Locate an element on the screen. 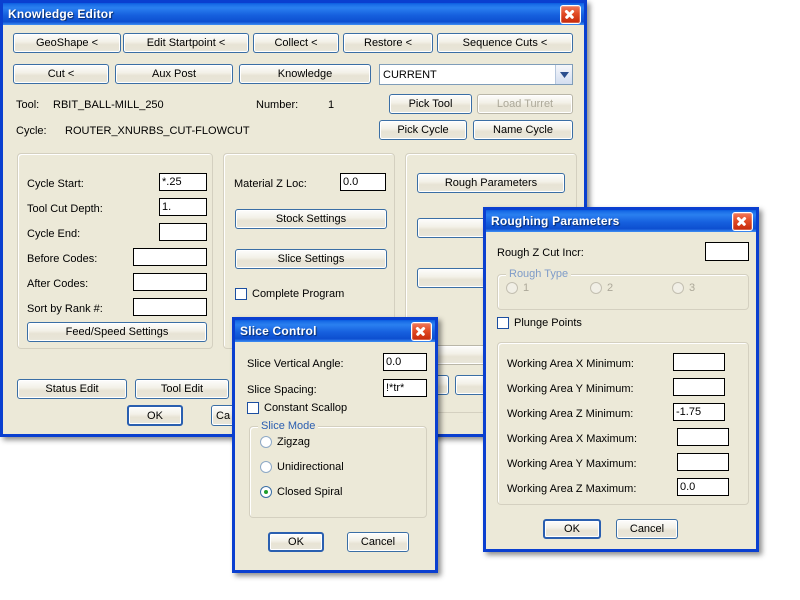  number-value: 1 is located at coordinates (331, 105).